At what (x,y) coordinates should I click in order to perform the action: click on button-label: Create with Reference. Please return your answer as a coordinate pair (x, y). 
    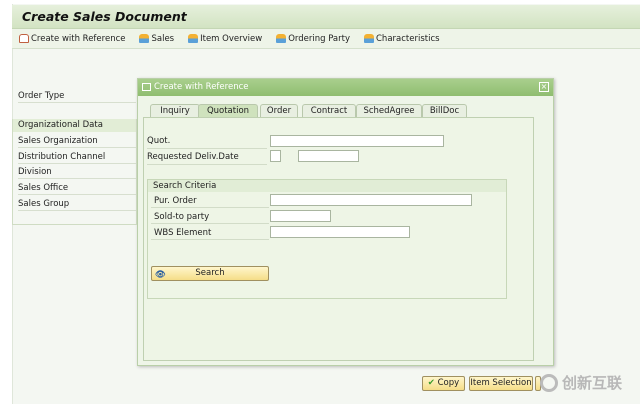
    Looking at the image, I should click on (78, 38).